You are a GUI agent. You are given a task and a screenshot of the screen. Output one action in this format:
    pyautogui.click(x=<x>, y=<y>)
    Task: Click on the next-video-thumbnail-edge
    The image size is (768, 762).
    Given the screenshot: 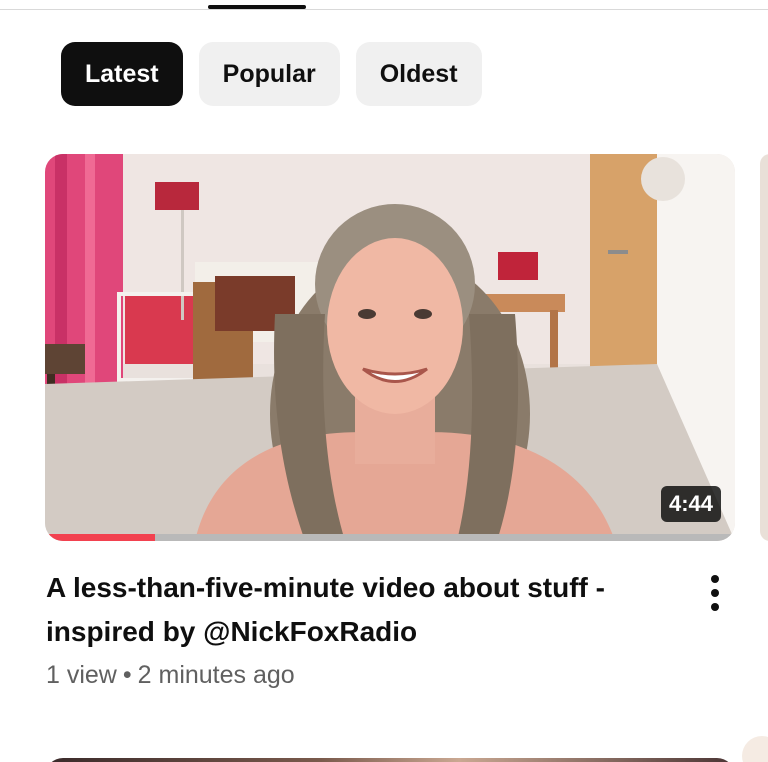 What is the action you would take?
    pyautogui.click(x=390, y=760)
    